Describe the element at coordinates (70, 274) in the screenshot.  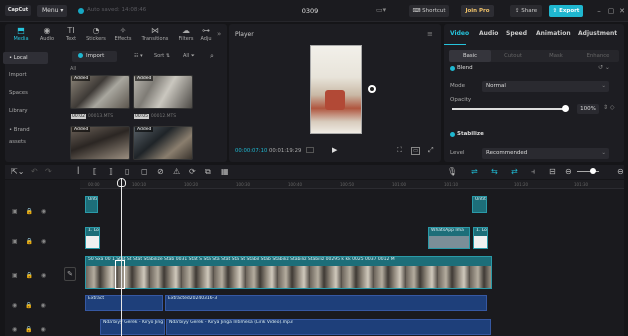
I see `cover-edit-icon: ✎` at that location.